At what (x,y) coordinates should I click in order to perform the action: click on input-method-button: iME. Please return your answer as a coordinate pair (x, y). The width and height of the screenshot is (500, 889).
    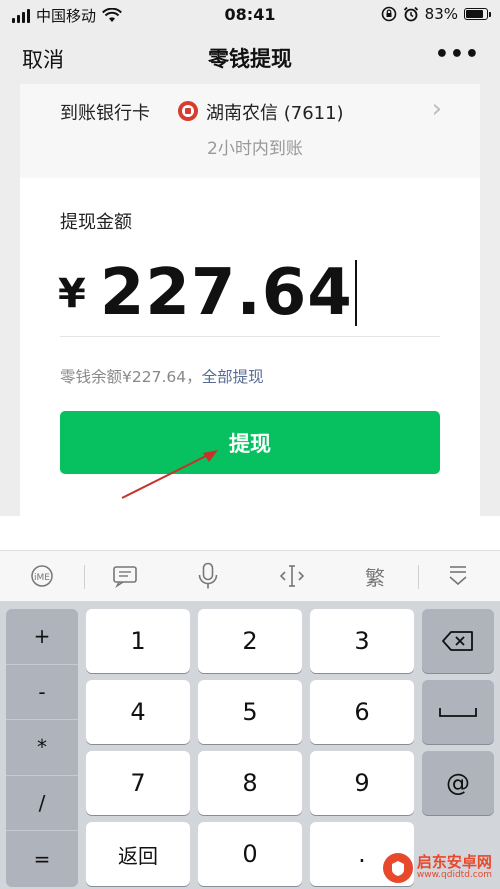
    Looking at the image, I should click on (41, 576).